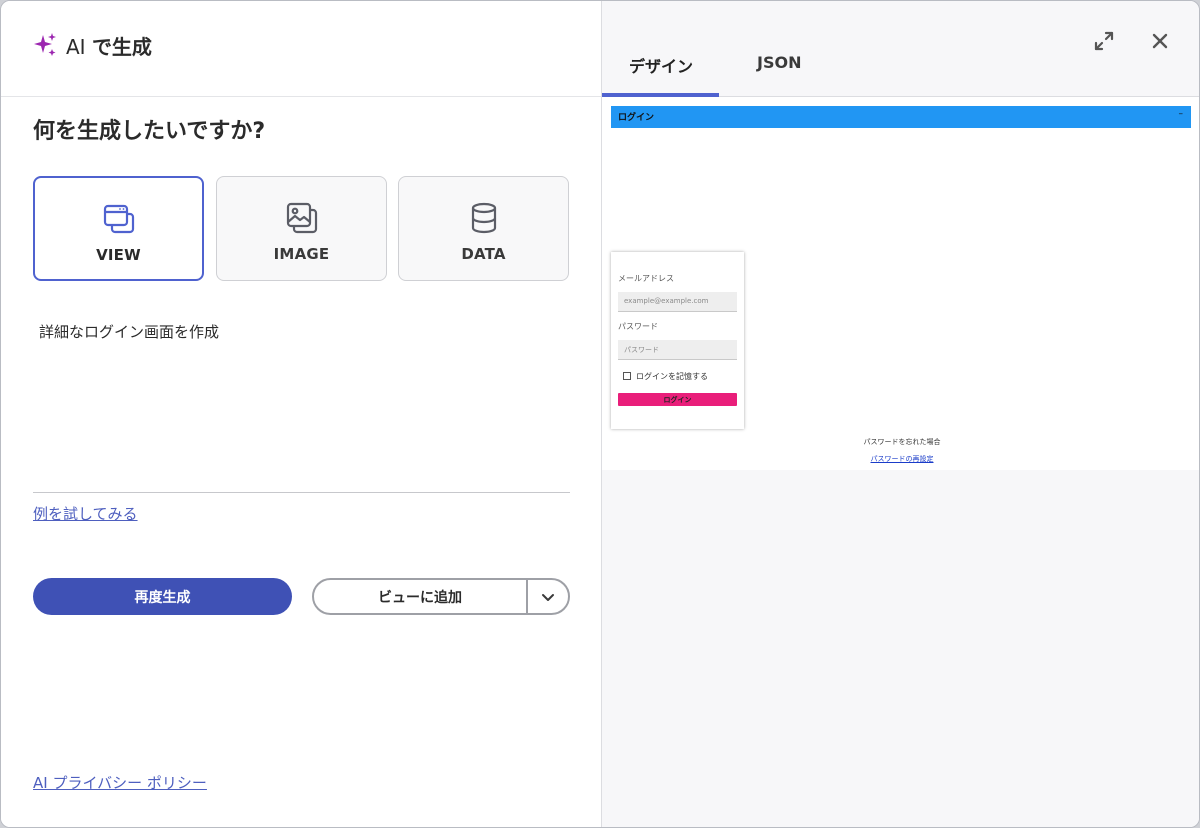  I want to click on preview-title-bar: ログイン –, so click(901, 117).